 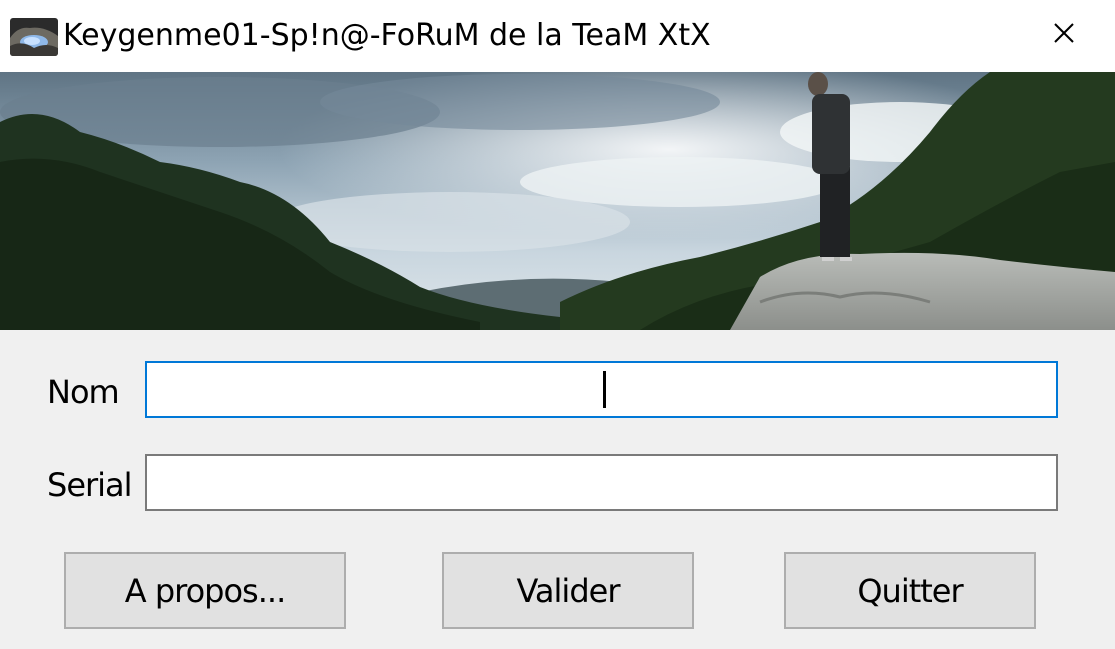 What do you see at coordinates (387, 35) in the screenshot?
I see `window-title: Keygenme01-Sp!n@-FoRuM de la TeaM XtX` at bounding box center [387, 35].